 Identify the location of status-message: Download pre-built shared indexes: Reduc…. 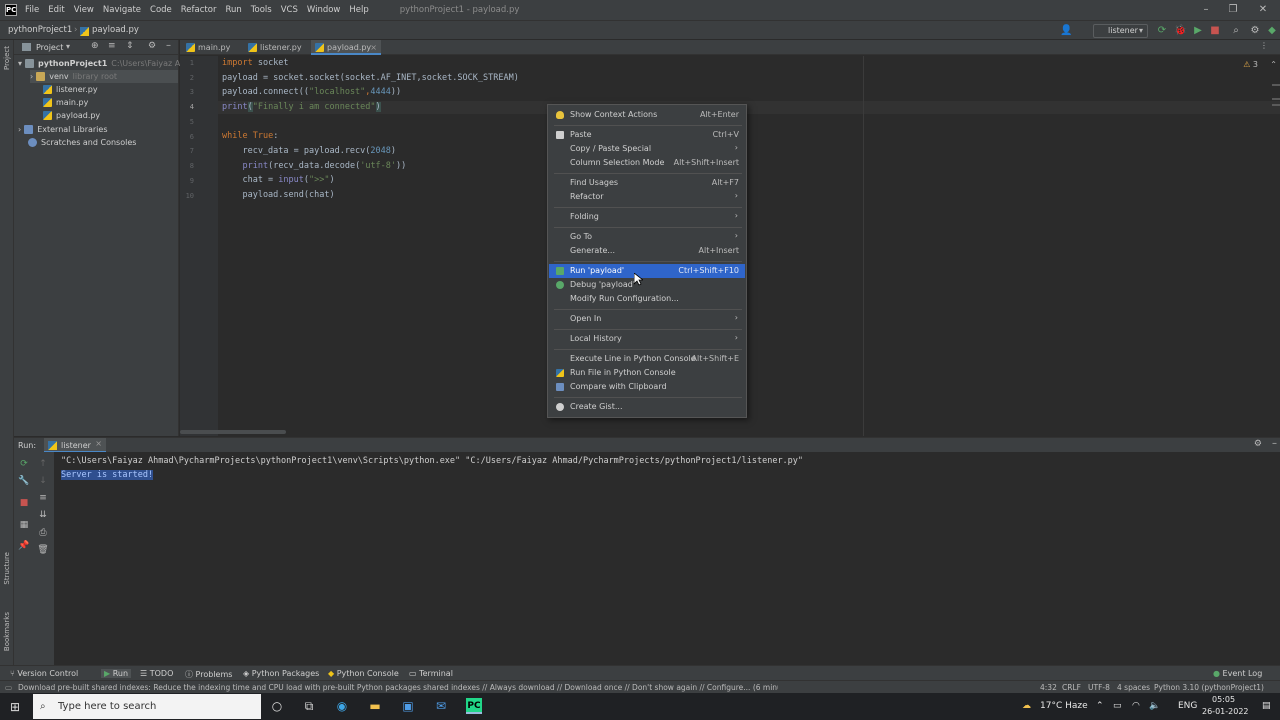
(398, 687).